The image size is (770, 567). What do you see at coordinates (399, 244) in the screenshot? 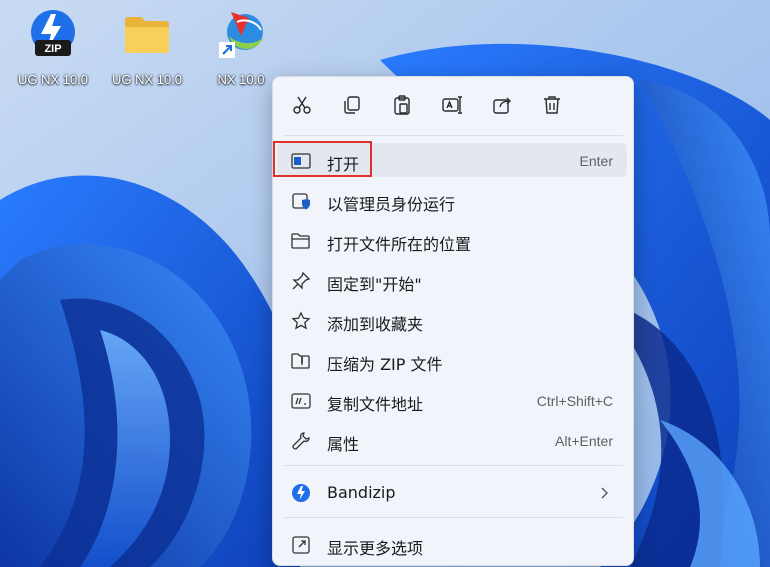
I see `menu-item-label: 打开文件所在的位置` at bounding box center [399, 244].